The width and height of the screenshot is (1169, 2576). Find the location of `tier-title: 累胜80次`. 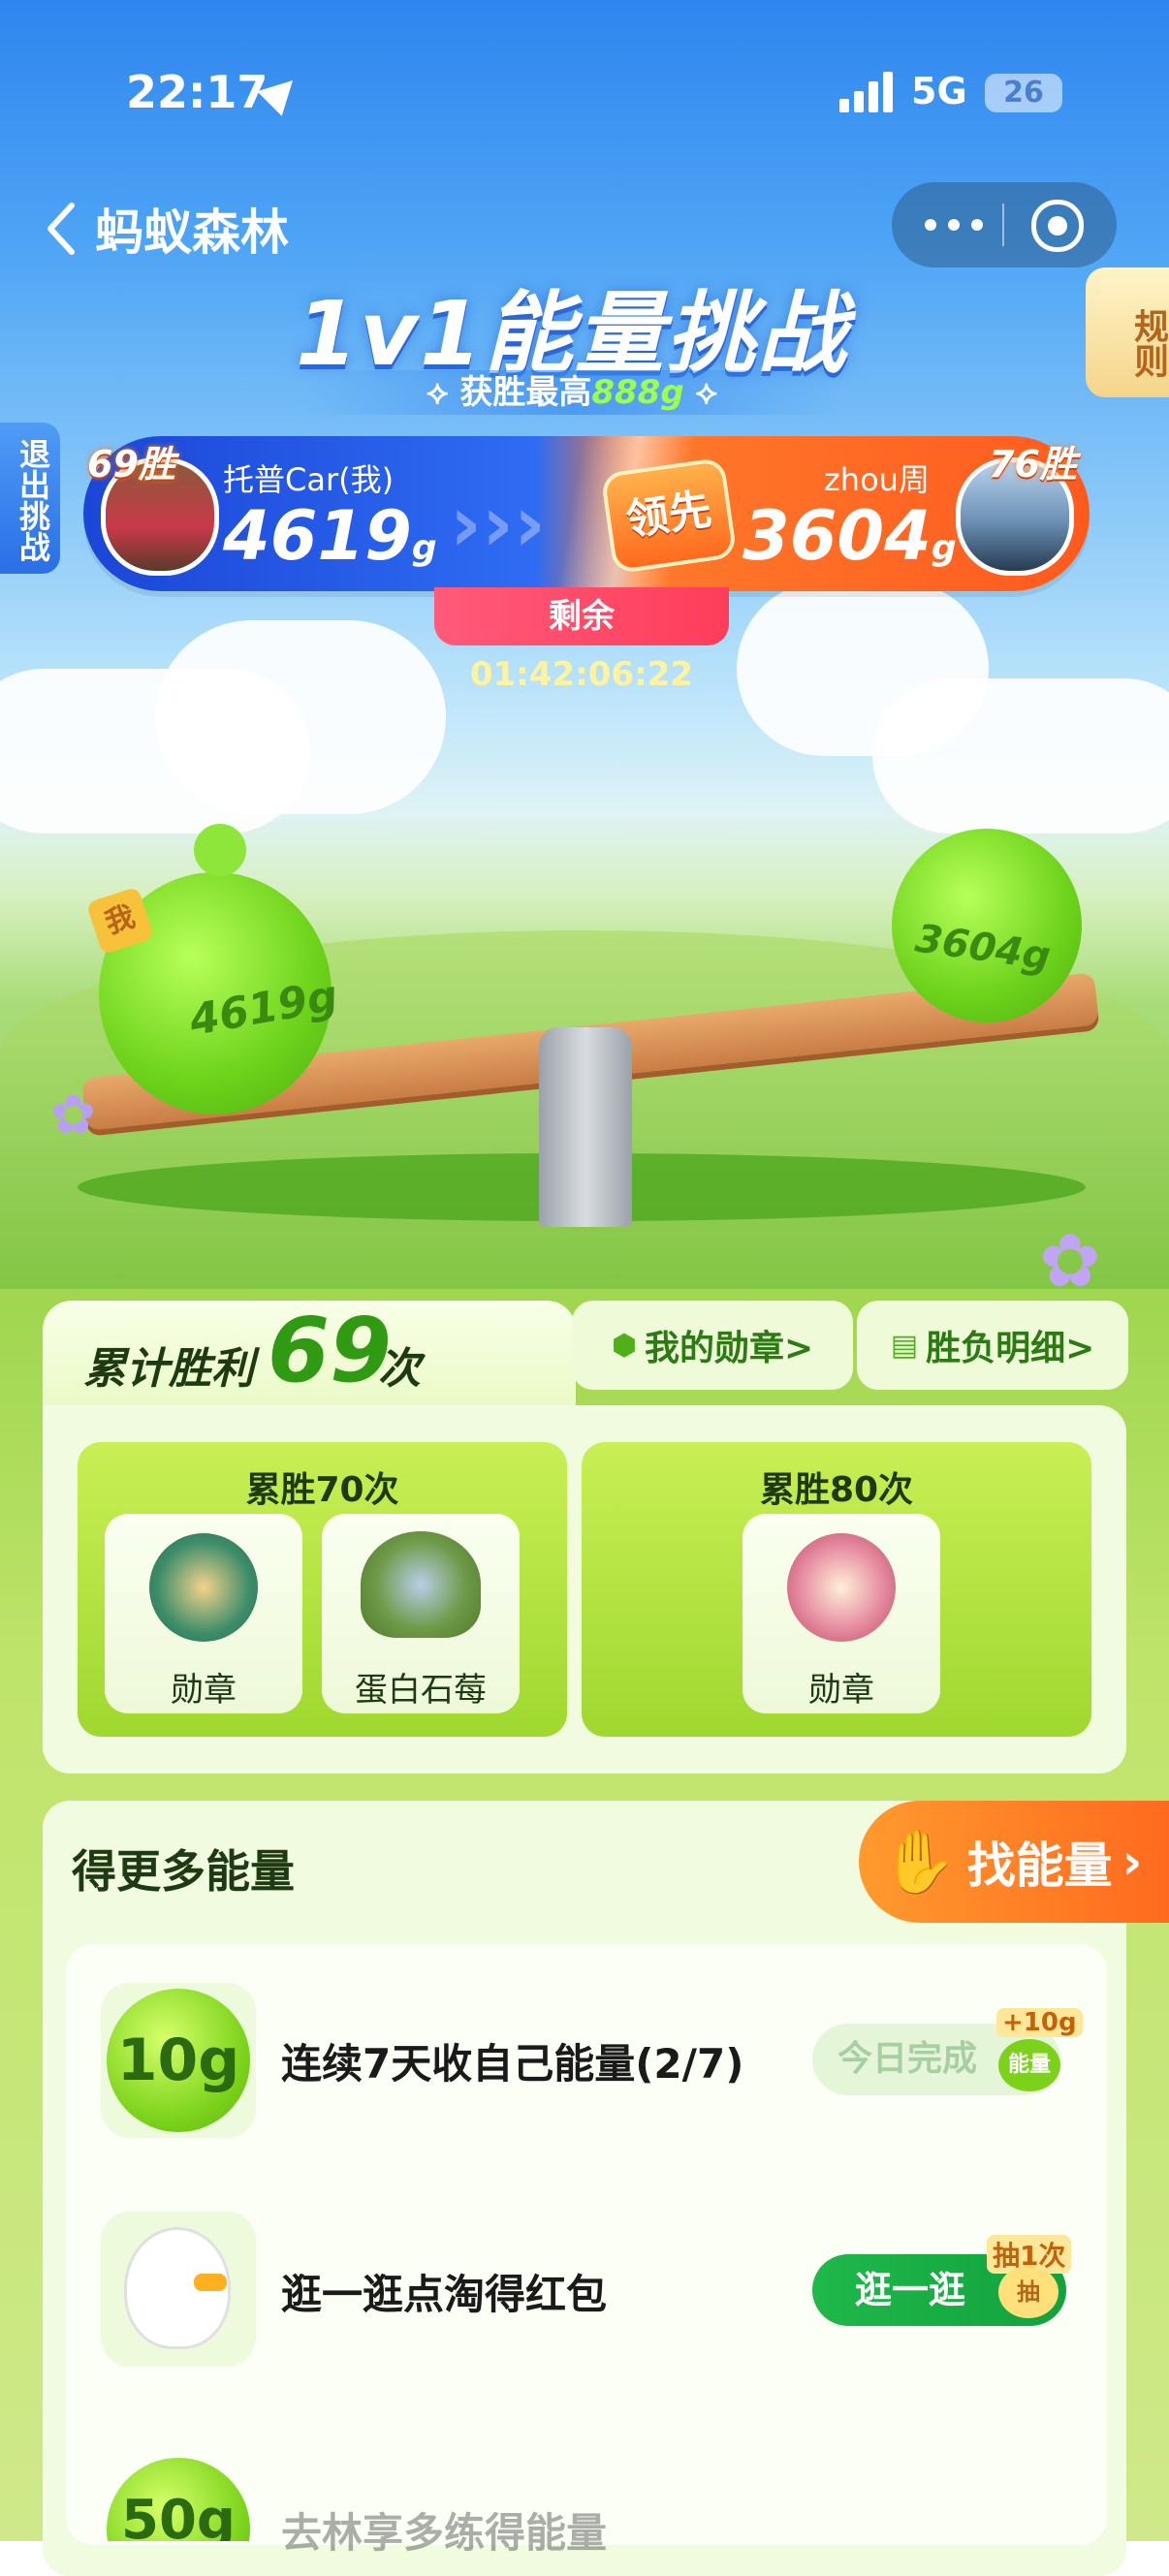

tier-title: 累胜80次 is located at coordinates (836, 1490).